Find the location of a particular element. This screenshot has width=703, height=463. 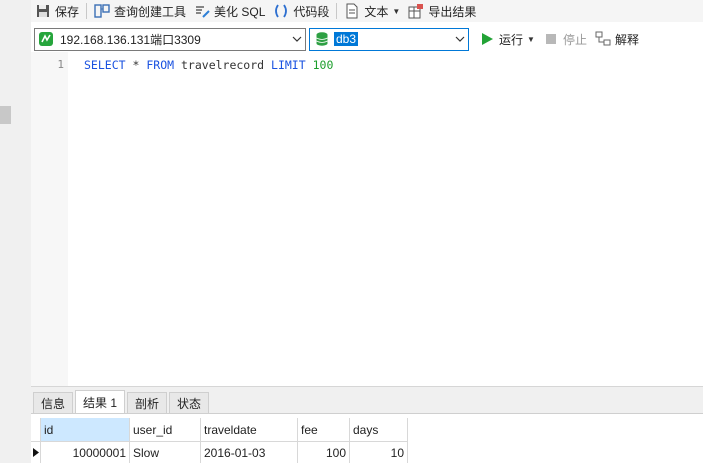

main-toolbar: 保存 查询创建工具 美化 SQL 代码段 文本 ▼ 导出结果 is located at coordinates (367, 11).